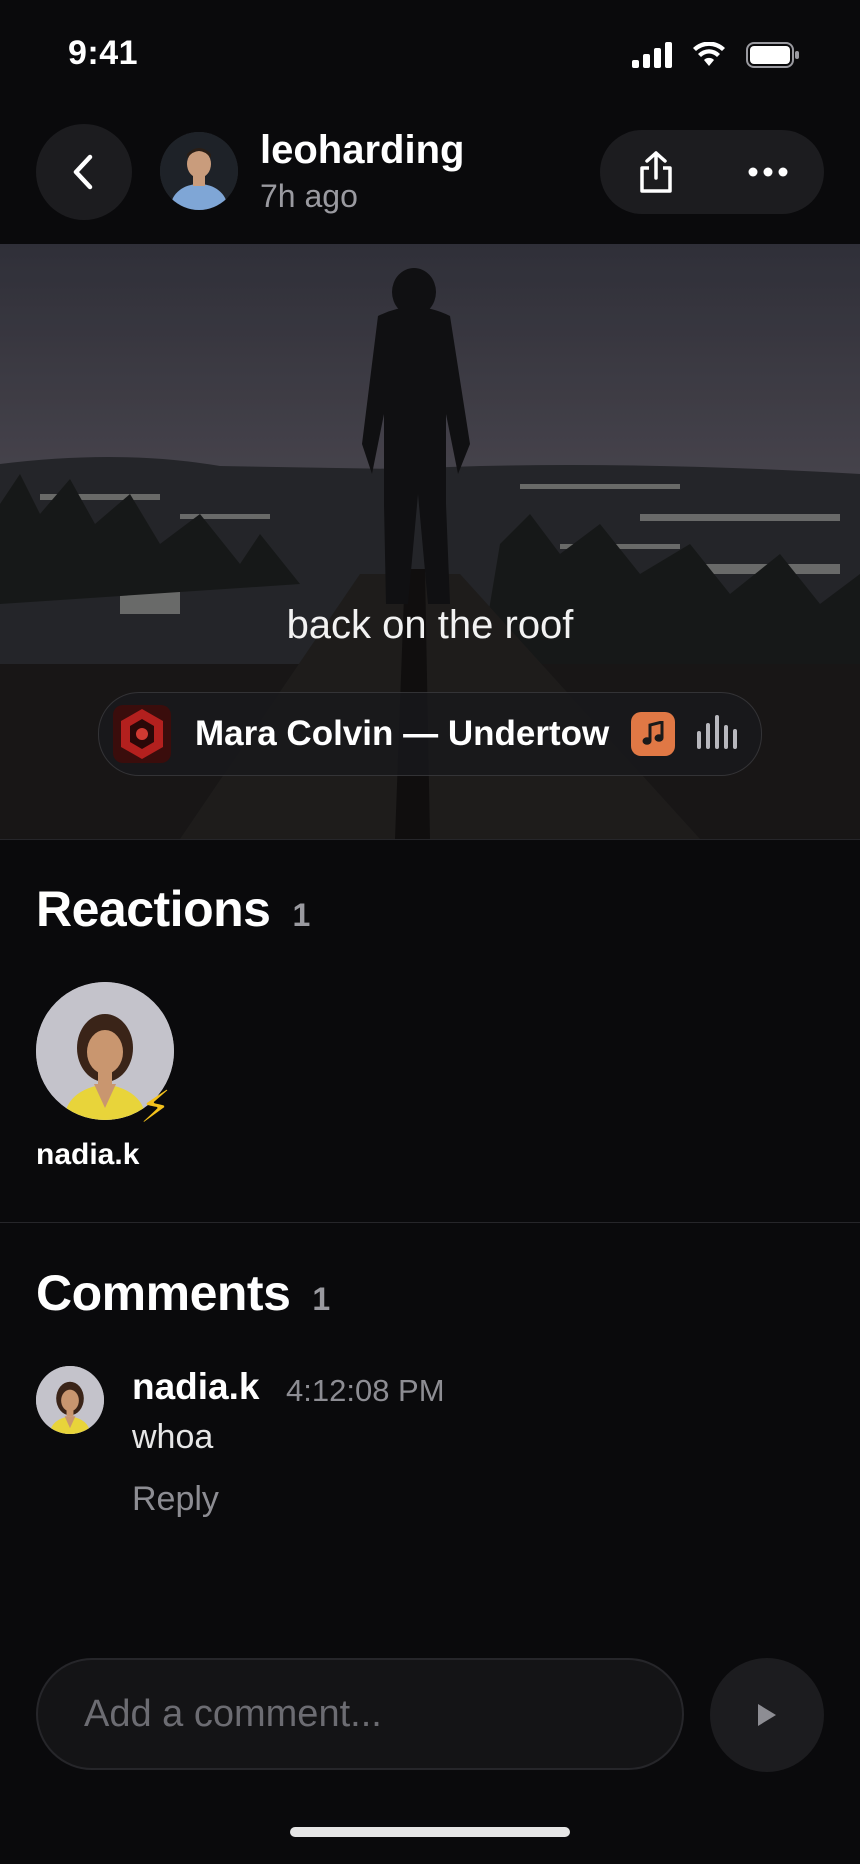  I want to click on post-time: 7h ago, so click(309, 196).